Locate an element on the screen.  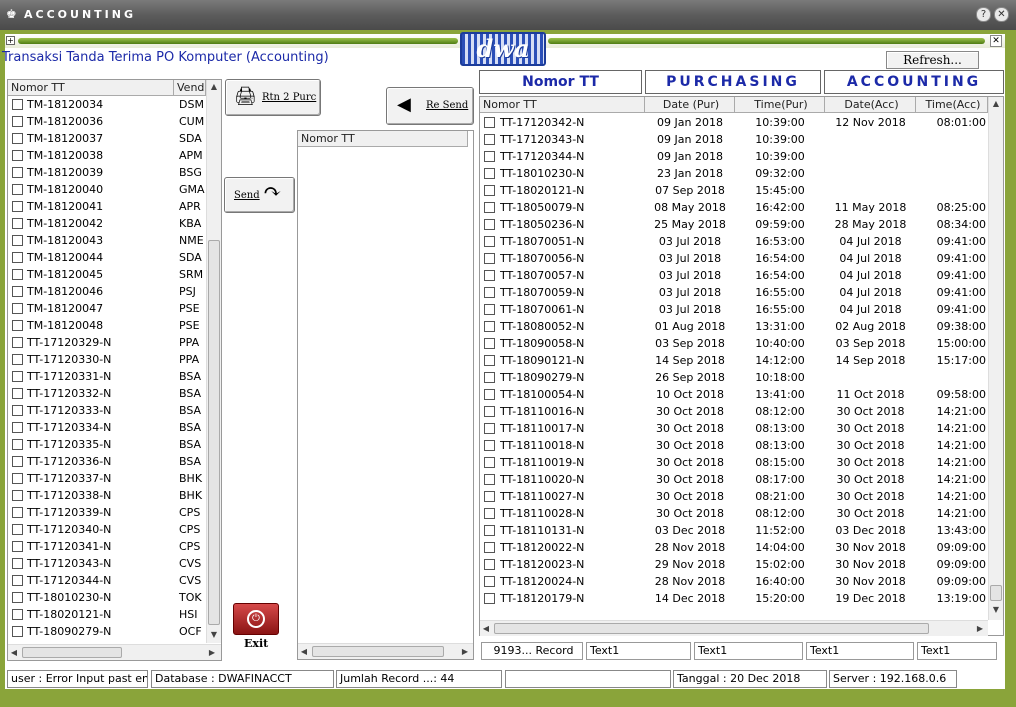
list-item: TM-18120034 DSM is located at coordinates (107, 104).